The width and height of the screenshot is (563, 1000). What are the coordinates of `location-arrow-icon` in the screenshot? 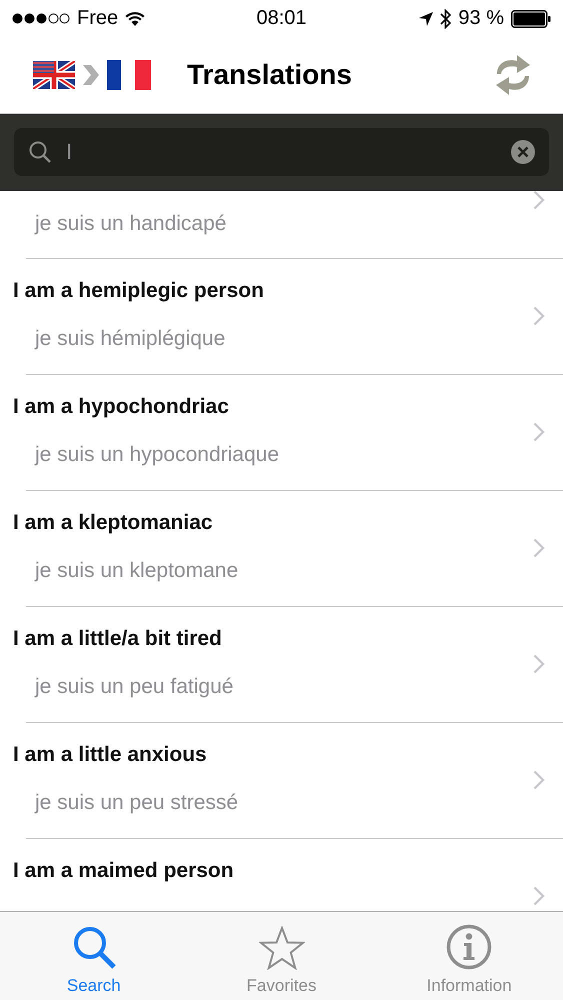 It's located at (426, 19).